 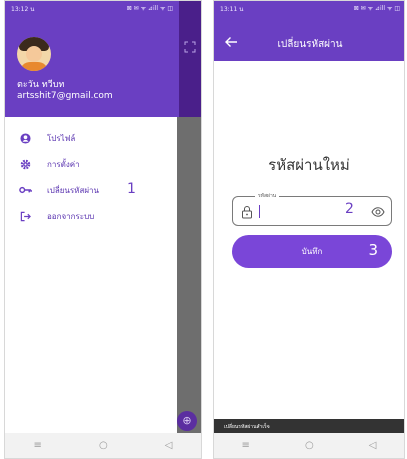 What do you see at coordinates (63, 164) in the screenshot?
I see `menu-item-label: การตั้งค่า` at bounding box center [63, 164].